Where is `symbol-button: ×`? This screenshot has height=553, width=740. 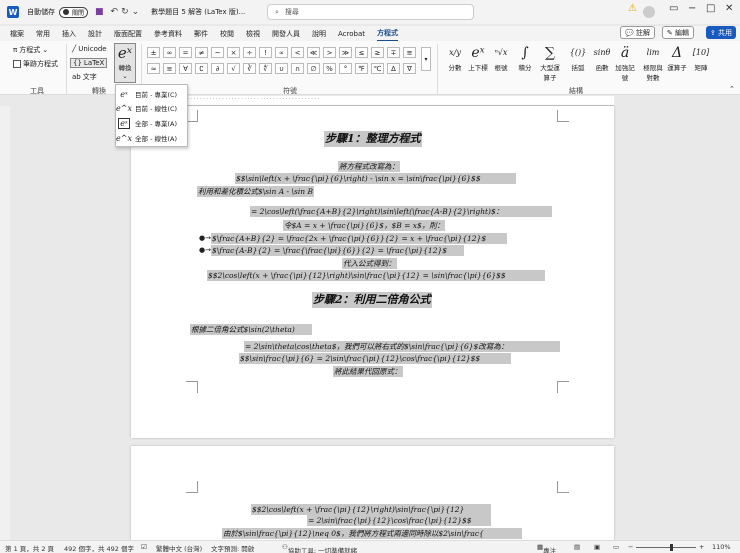 symbol-button: × is located at coordinates (233, 52).